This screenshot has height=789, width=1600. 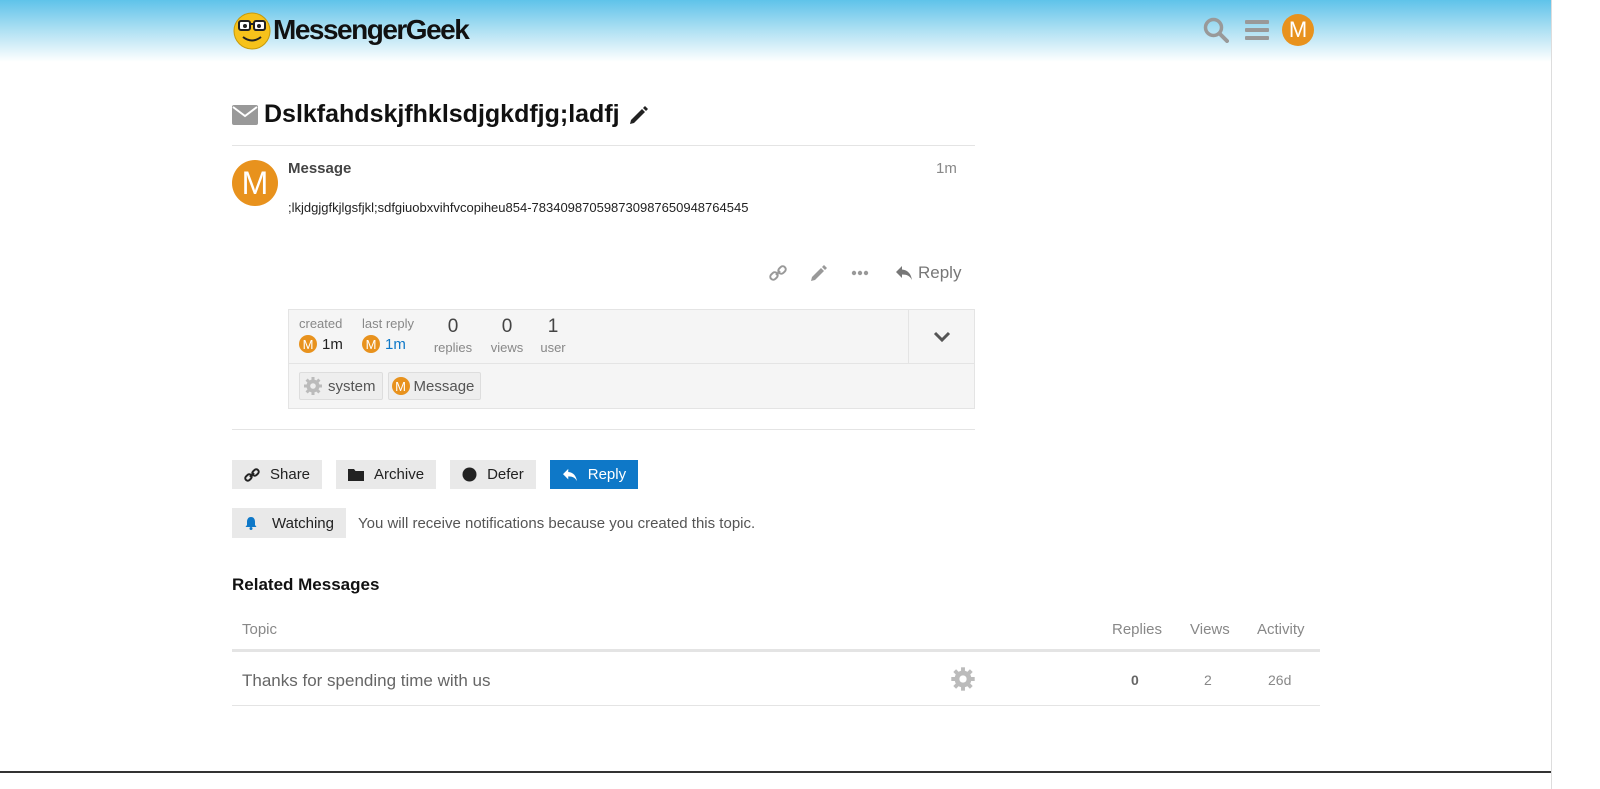 What do you see at coordinates (303, 523) in the screenshot?
I see `notification-level-label: Watching` at bounding box center [303, 523].